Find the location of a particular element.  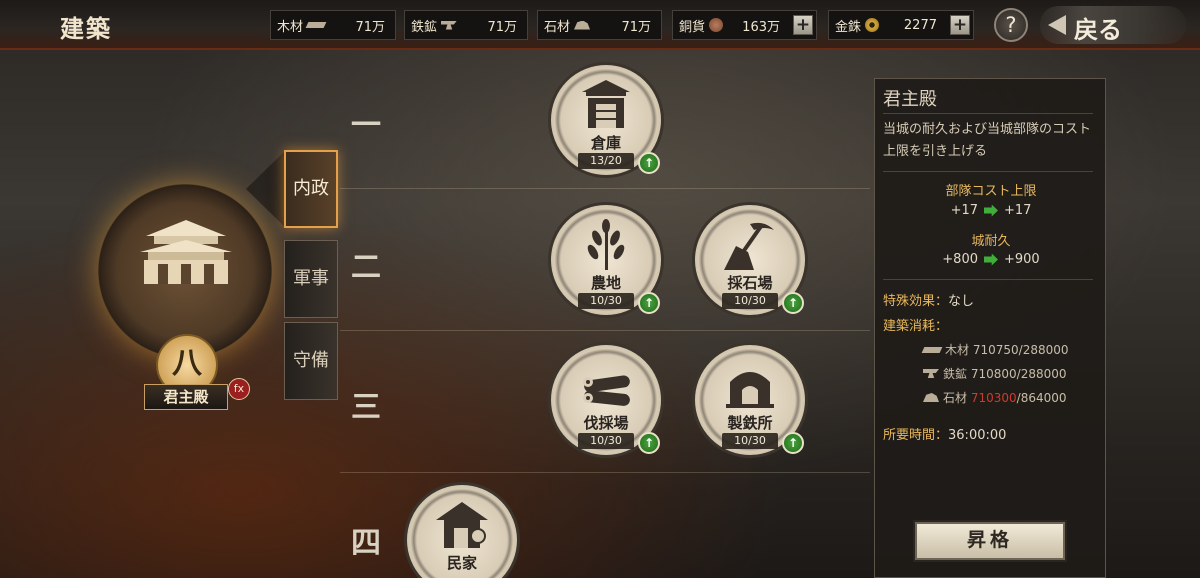

resource-copper: 銅貨 163万 + is located at coordinates (744, 25).